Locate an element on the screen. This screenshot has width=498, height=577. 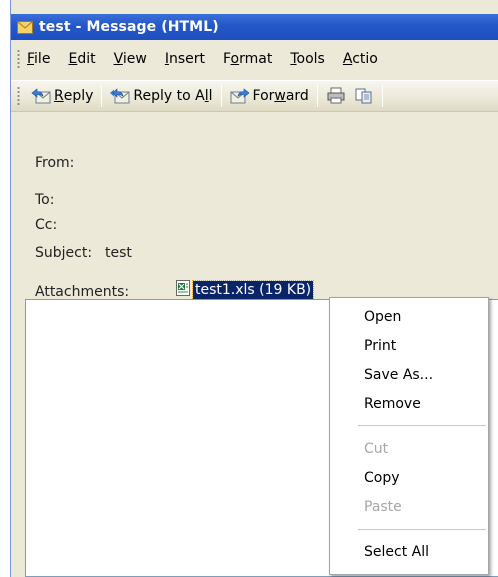
menu-actions: Actio is located at coordinates (360, 59).